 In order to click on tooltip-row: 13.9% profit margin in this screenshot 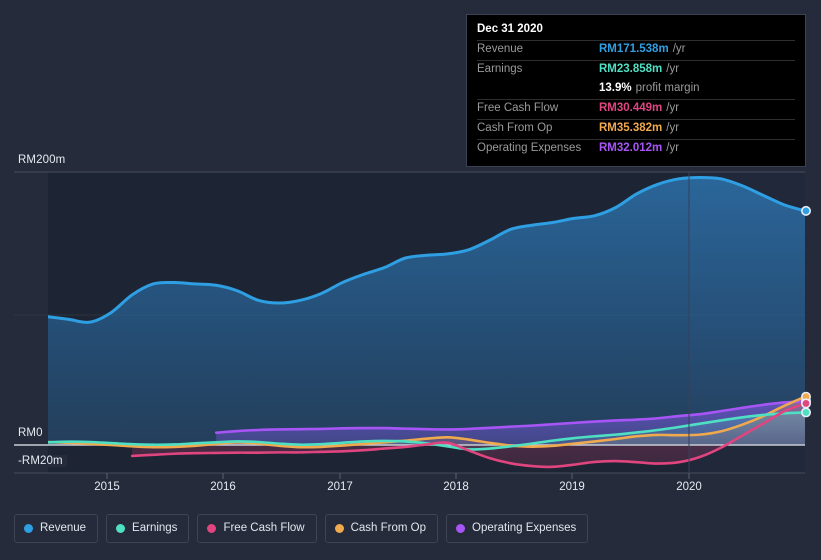, I will do `click(636, 89)`.